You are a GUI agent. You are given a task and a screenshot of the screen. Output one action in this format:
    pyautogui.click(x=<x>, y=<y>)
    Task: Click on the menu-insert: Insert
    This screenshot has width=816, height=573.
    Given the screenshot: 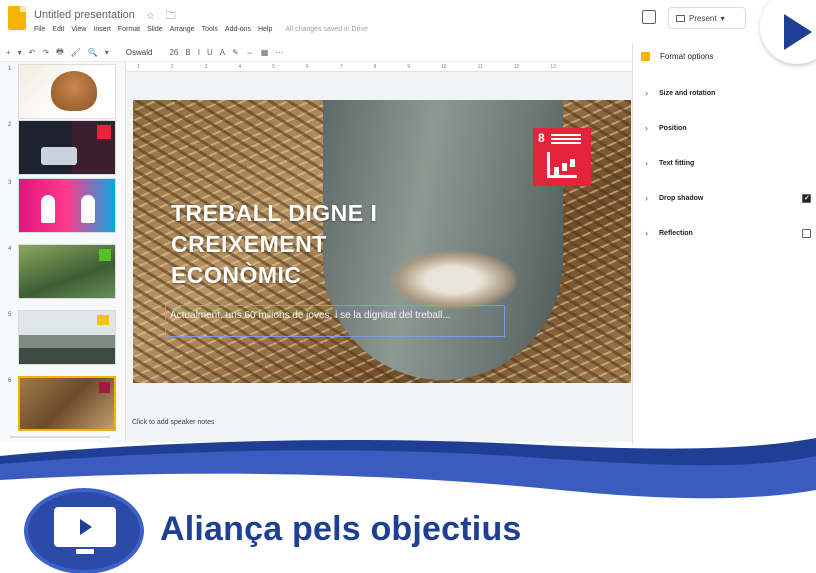 What is the action you would take?
    pyautogui.click(x=102, y=29)
    